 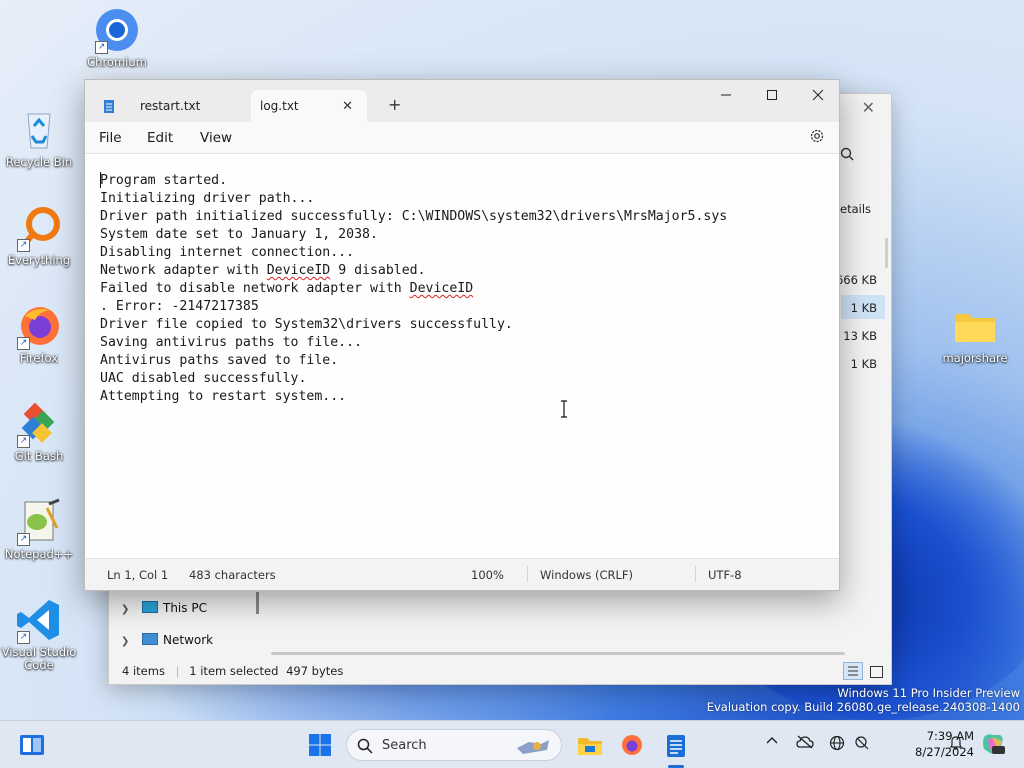 I want to click on zoom-level: 100%, so click(x=487, y=575).